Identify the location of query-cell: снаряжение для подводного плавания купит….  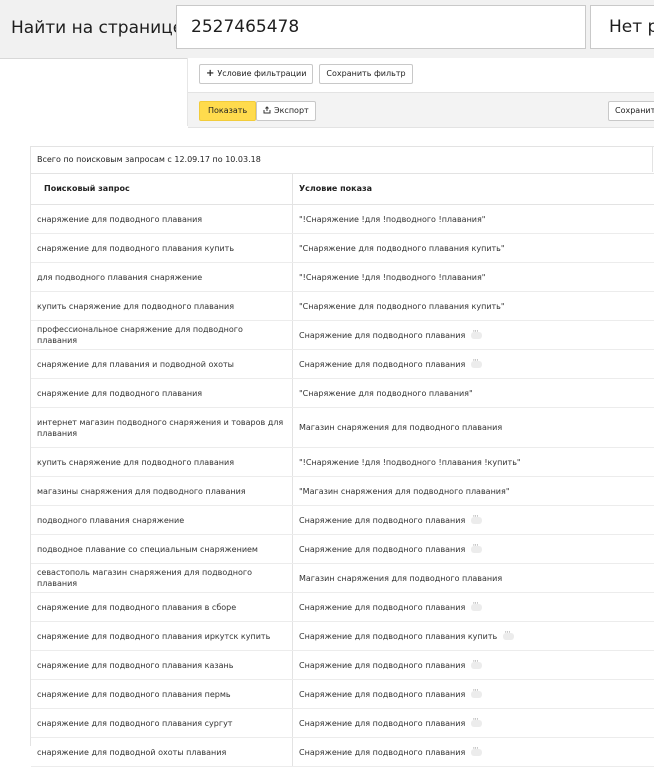
(162, 248).